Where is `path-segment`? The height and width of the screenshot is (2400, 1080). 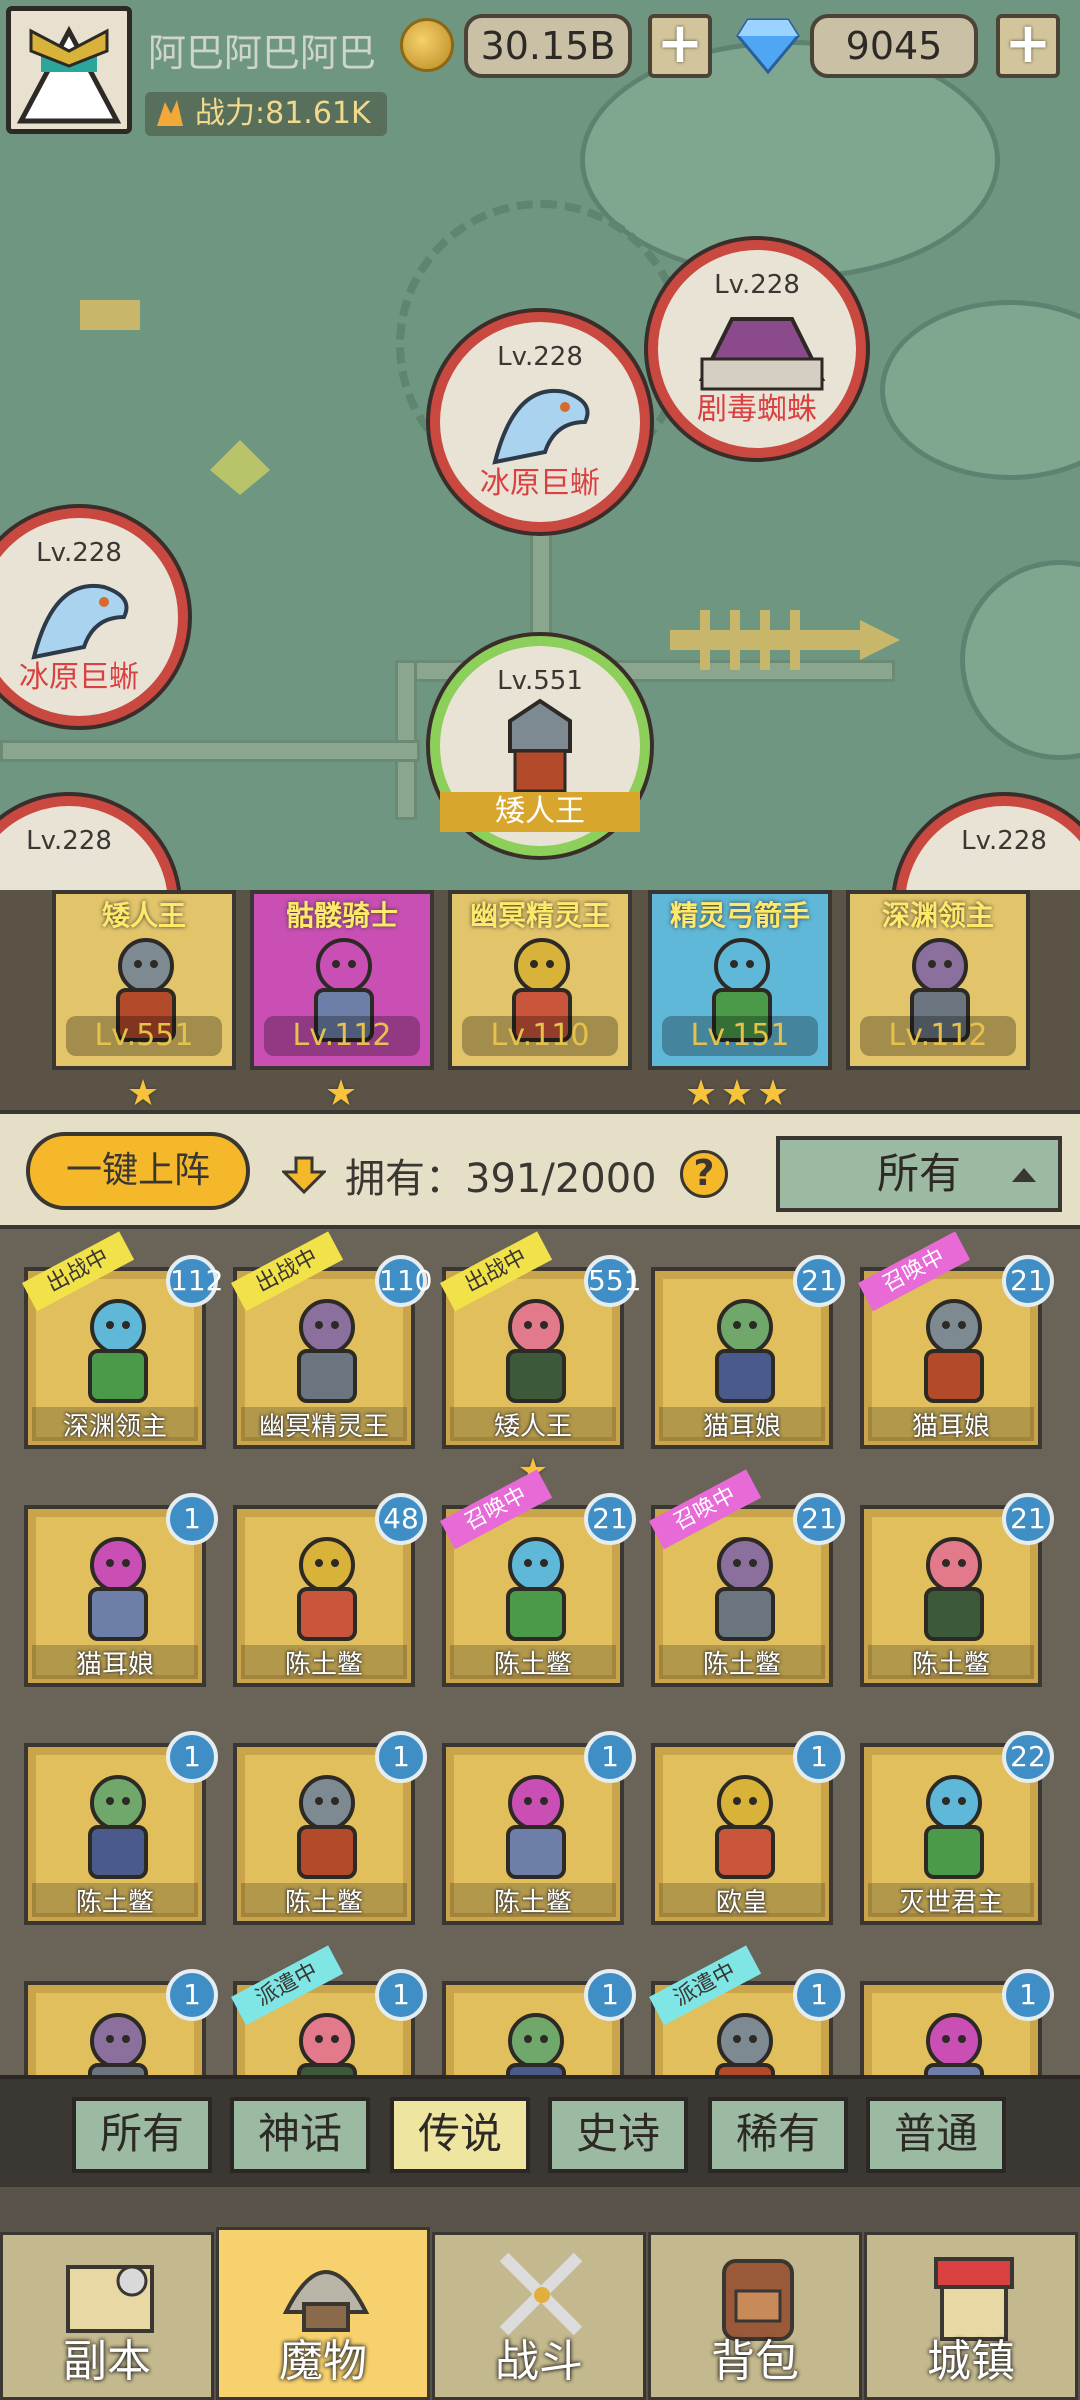
path-segment is located at coordinates (210, 751).